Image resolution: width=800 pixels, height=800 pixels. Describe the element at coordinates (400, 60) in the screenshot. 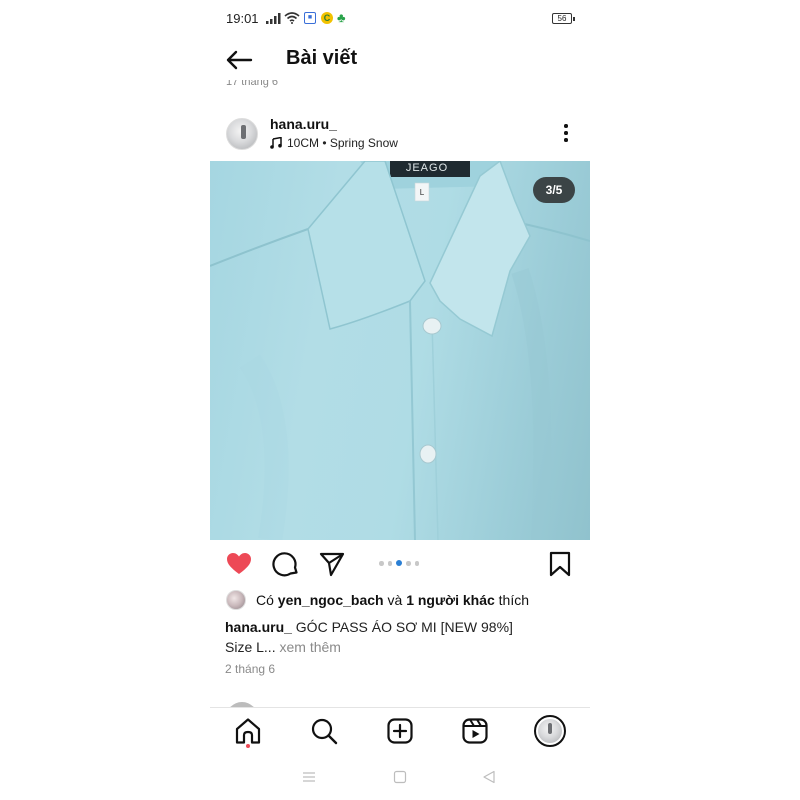

I see `app-header: Bài viết` at that location.